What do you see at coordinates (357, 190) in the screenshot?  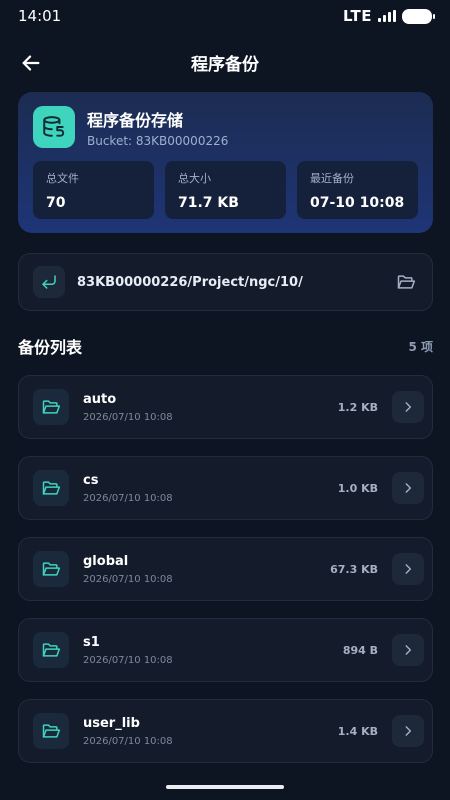 I see `stat-latest-backup: 最近备份 07-10 10:08` at bounding box center [357, 190].